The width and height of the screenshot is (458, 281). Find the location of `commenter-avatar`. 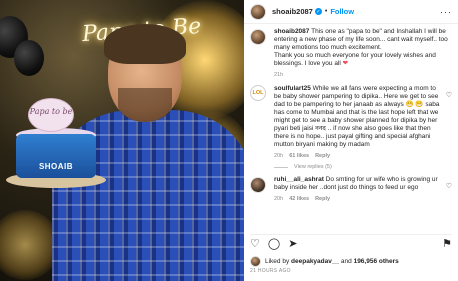

commenter-avatar is located at coordinates (258, 185).